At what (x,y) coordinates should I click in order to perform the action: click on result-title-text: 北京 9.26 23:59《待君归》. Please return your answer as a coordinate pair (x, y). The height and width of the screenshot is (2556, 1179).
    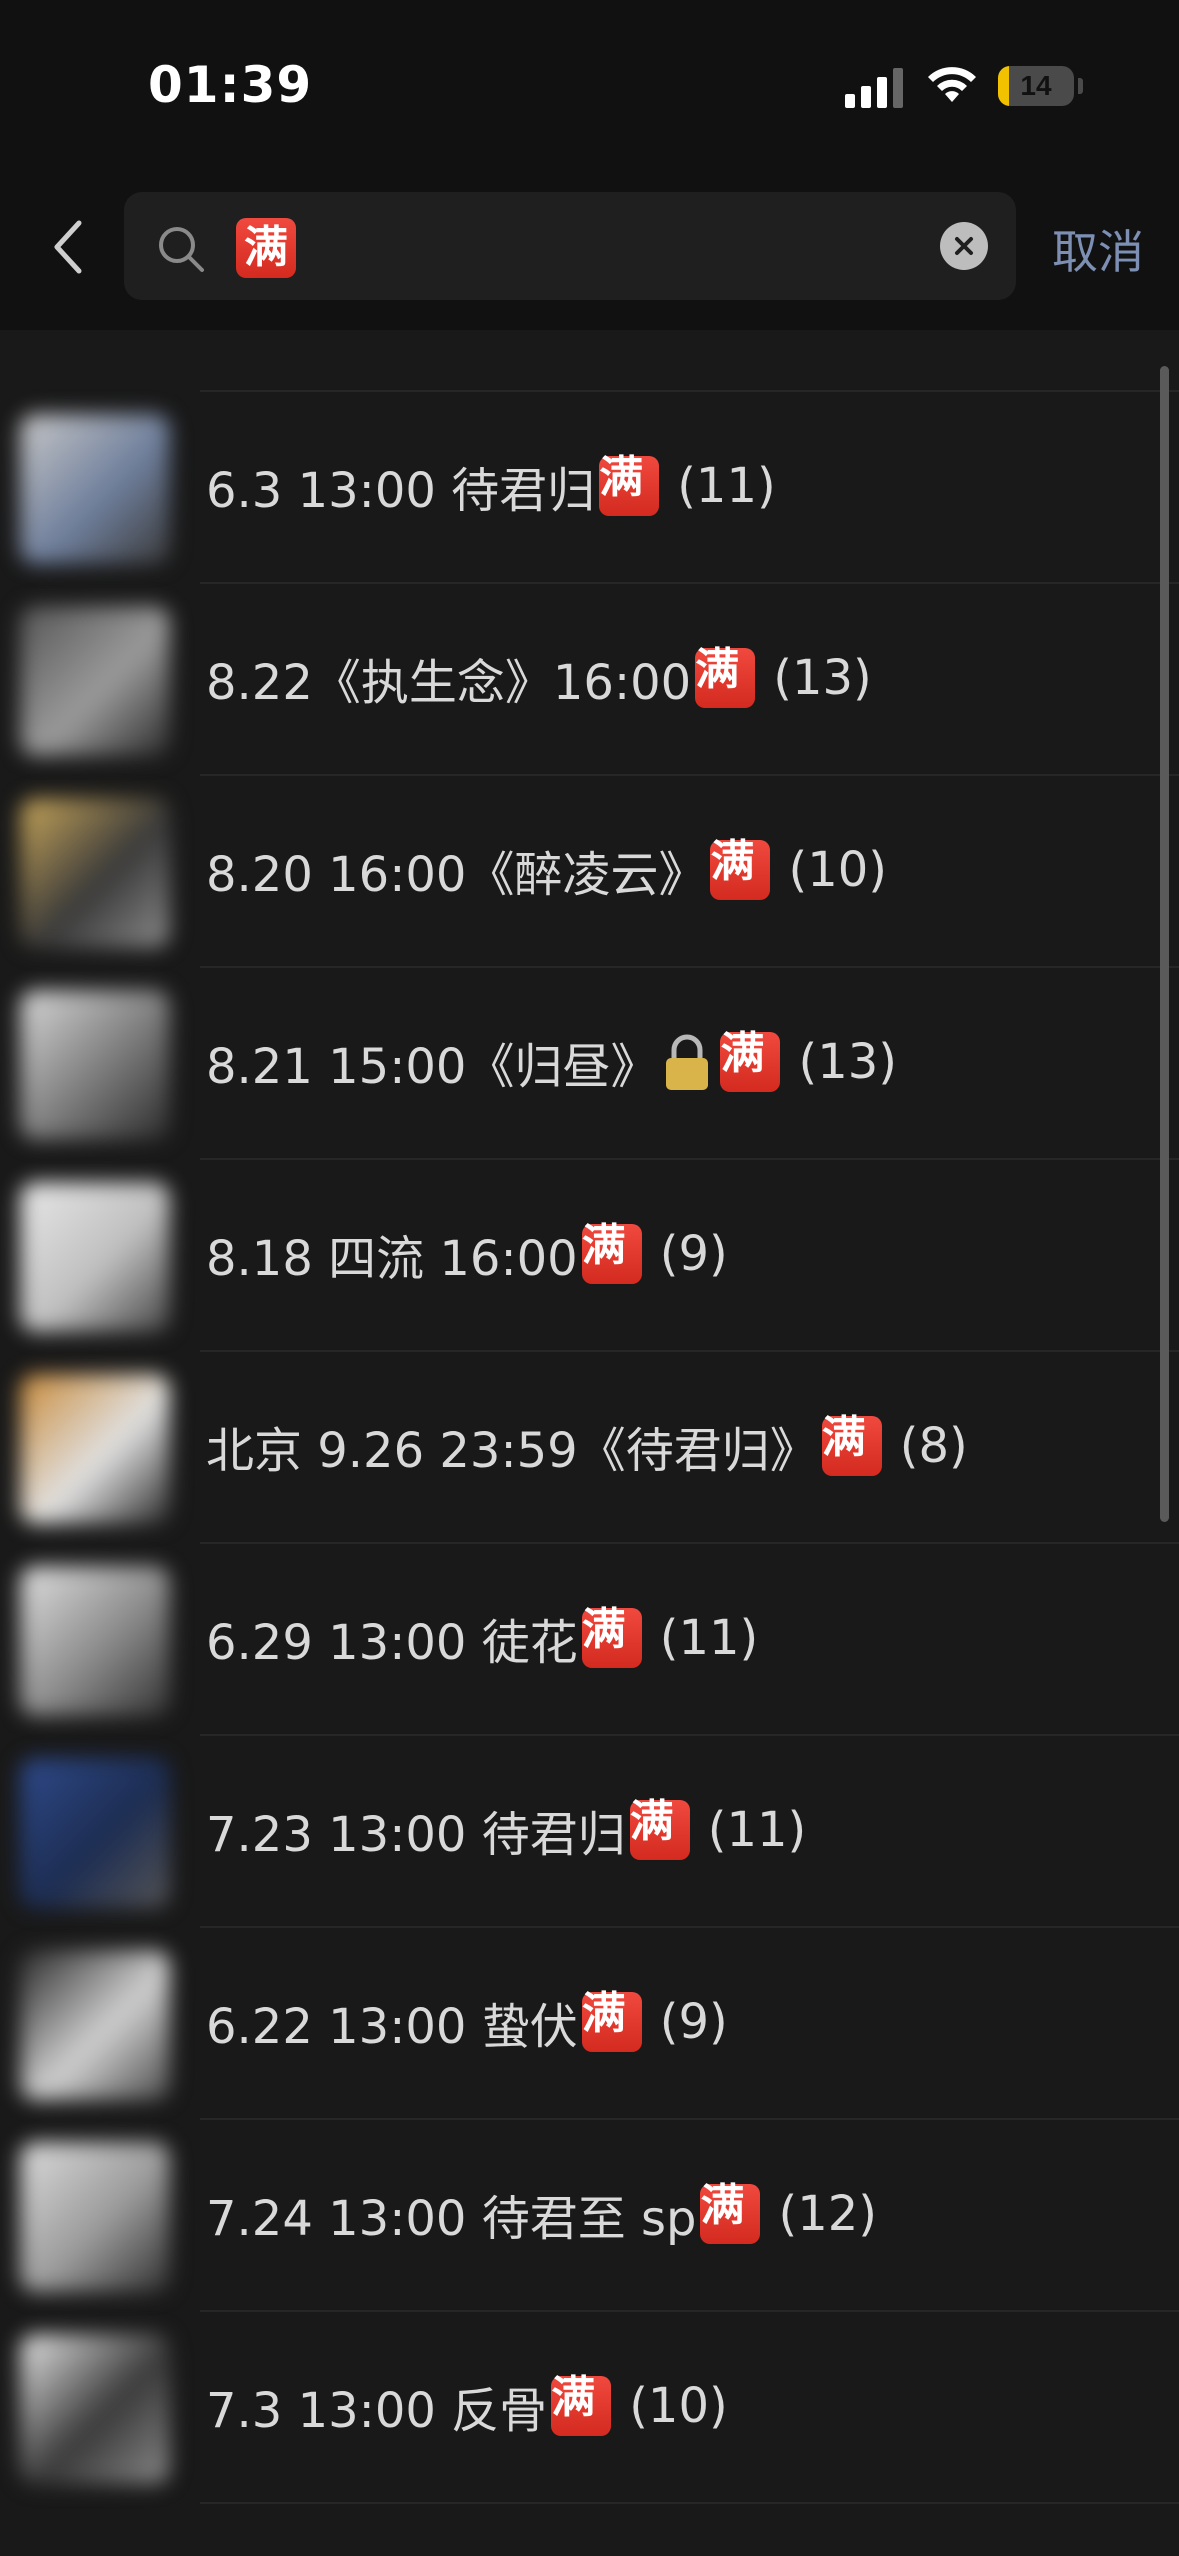
    Looking at the image, I should click on (512, 1451).